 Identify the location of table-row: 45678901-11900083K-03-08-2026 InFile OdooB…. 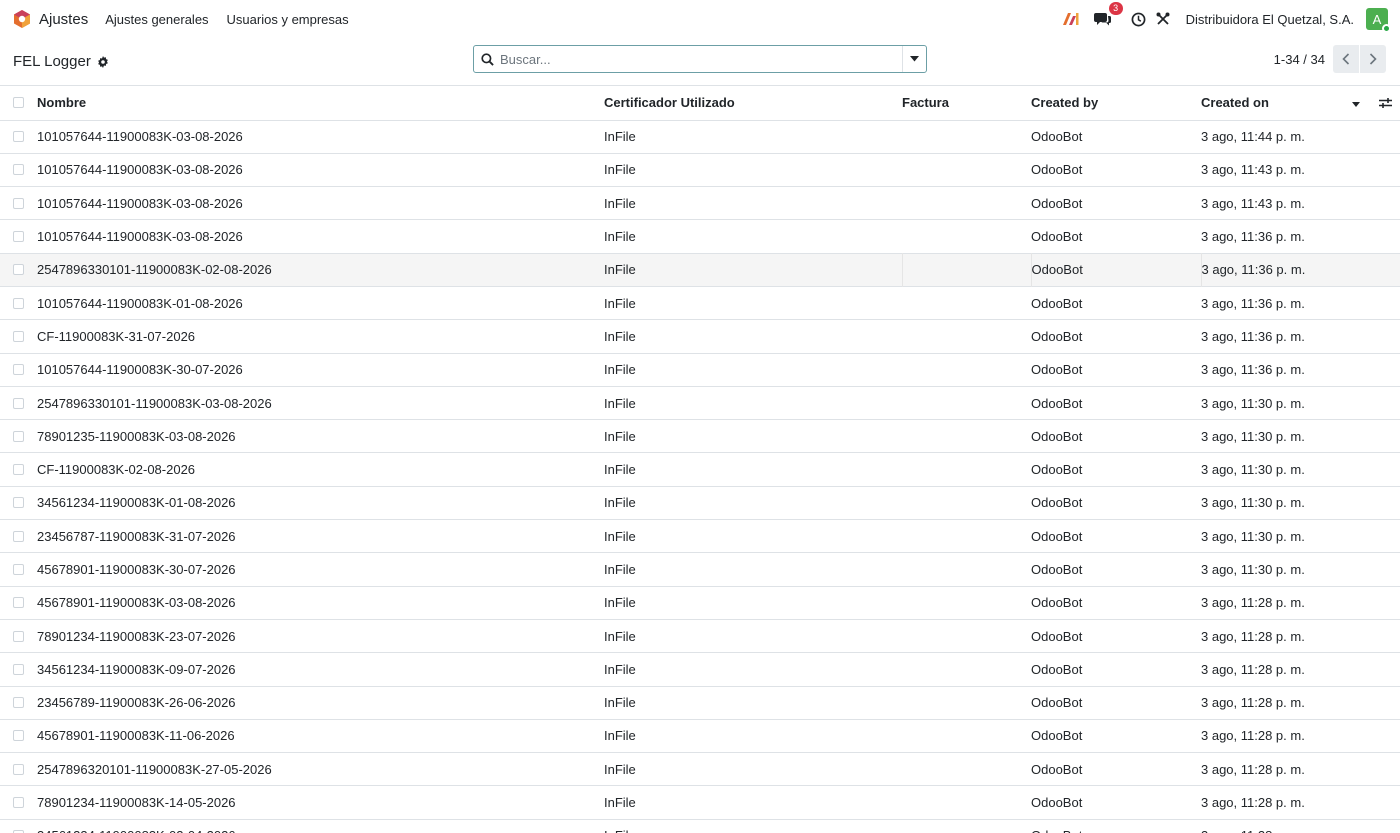
(700, 603).